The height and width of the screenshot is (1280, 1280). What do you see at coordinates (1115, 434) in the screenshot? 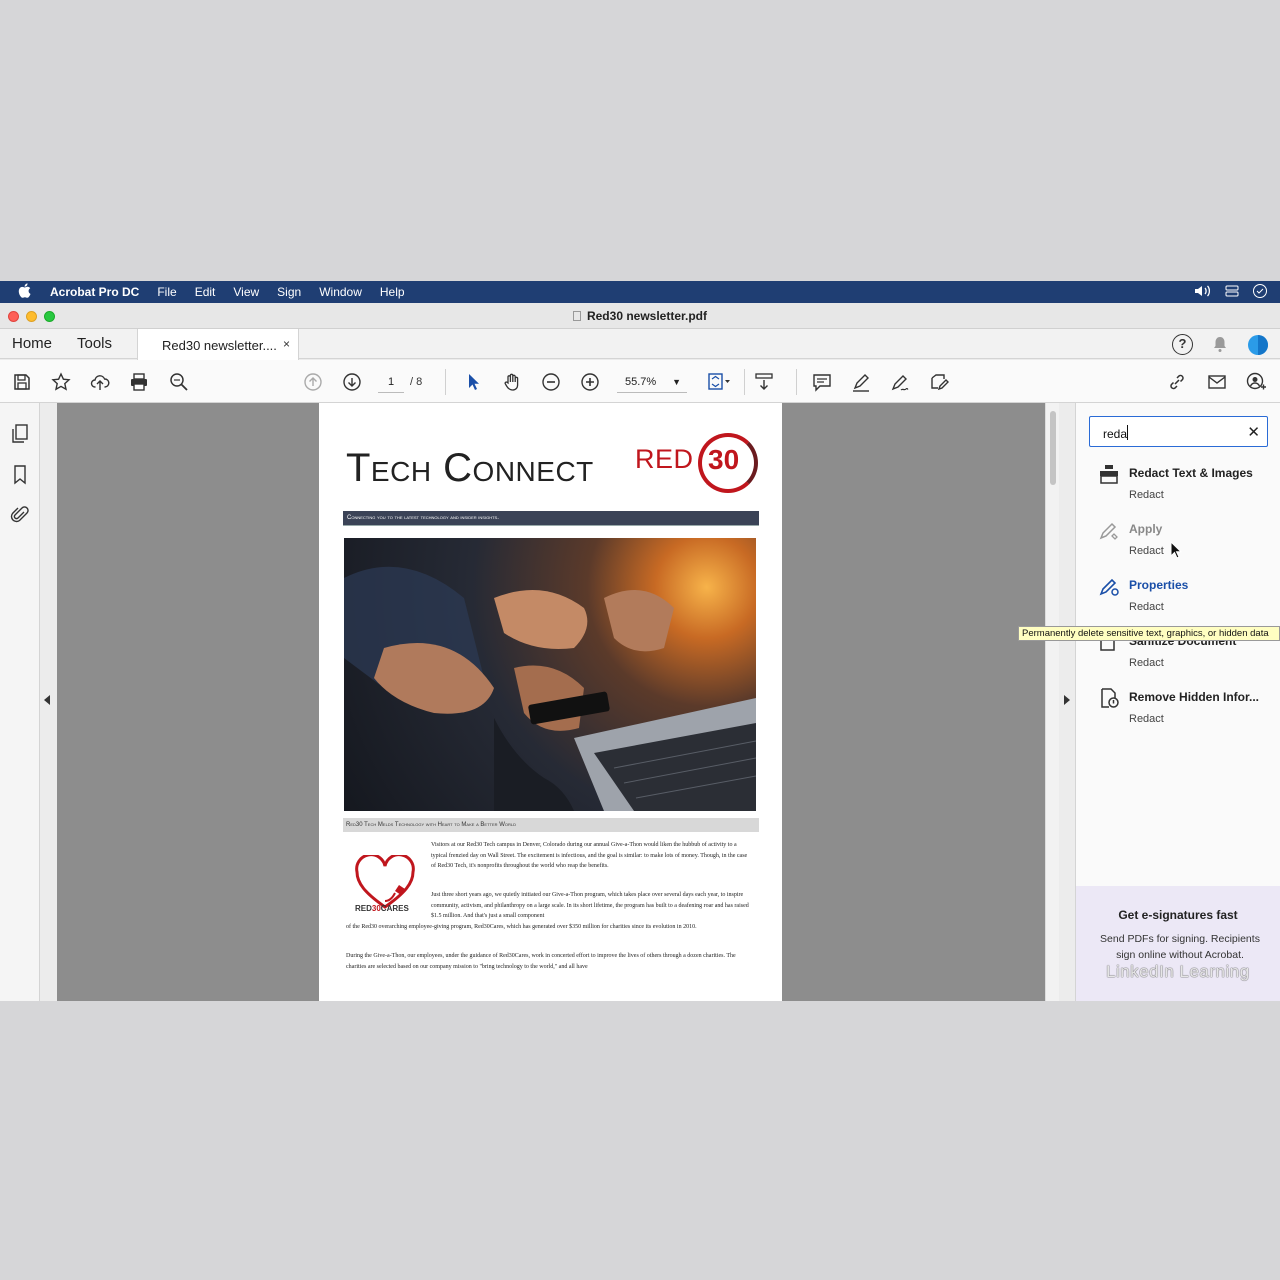
I see `tools-search-value: reda` at bounding box center [1115, 434].